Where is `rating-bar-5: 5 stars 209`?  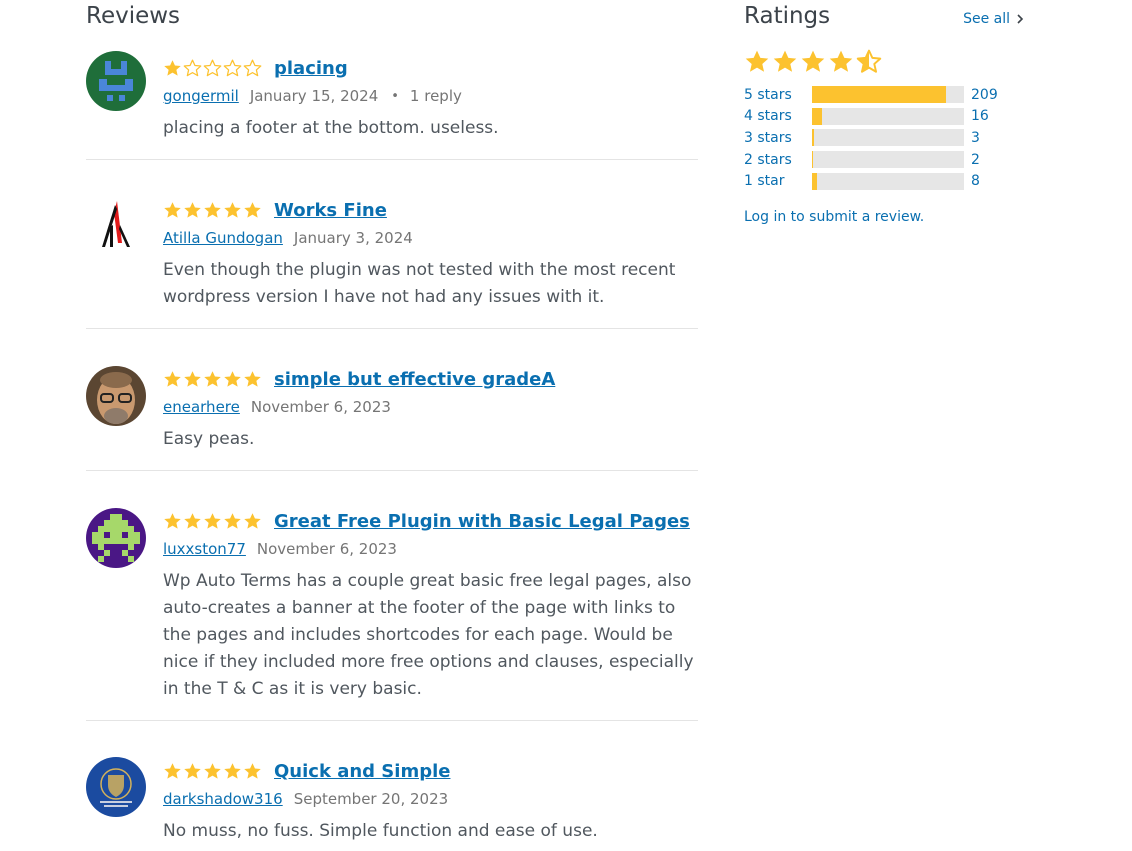
rating-bar-5: 5 stars 209 is located at coordinates (884, 95).